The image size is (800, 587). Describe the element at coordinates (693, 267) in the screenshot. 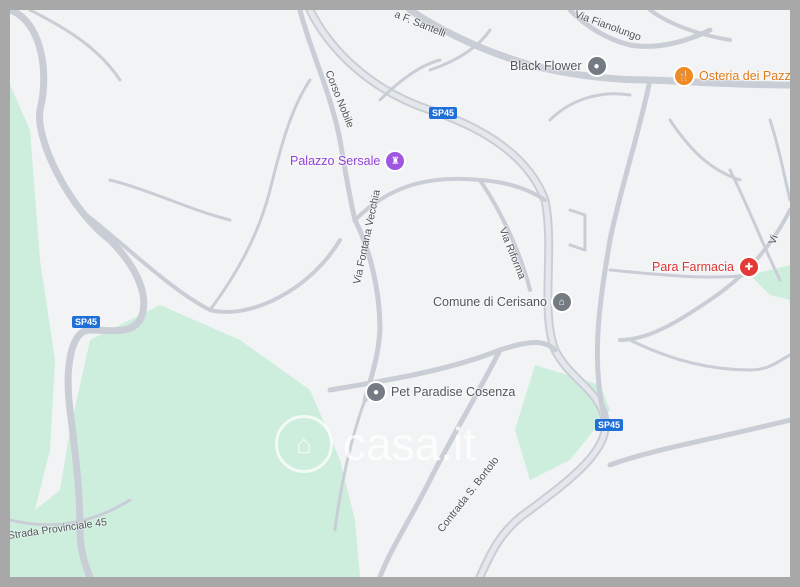

I see `poi-label: Para Farmacia` at that location.